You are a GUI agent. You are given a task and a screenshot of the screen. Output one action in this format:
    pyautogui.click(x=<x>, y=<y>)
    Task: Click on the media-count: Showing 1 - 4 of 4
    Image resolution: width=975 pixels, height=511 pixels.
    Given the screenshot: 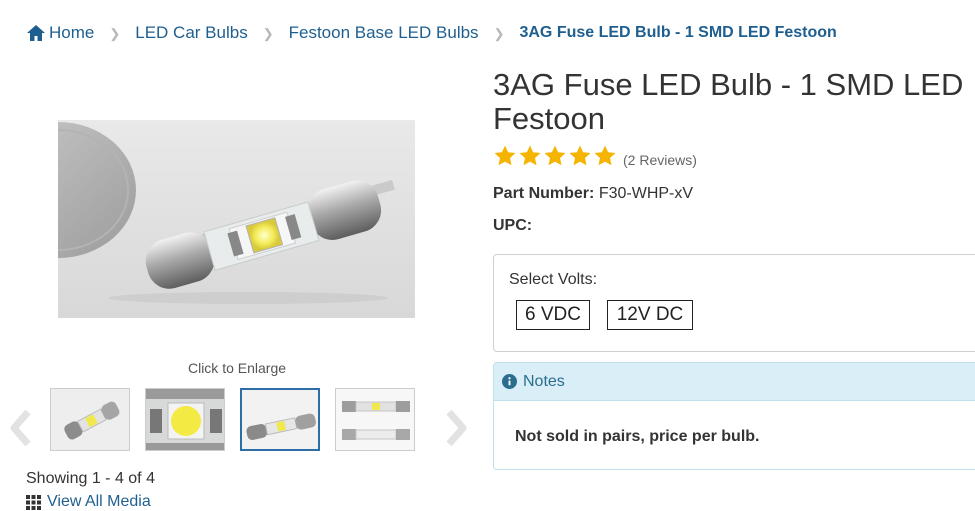 What is the action you would take?
    pyautogui.click(x=90, y=478)
    